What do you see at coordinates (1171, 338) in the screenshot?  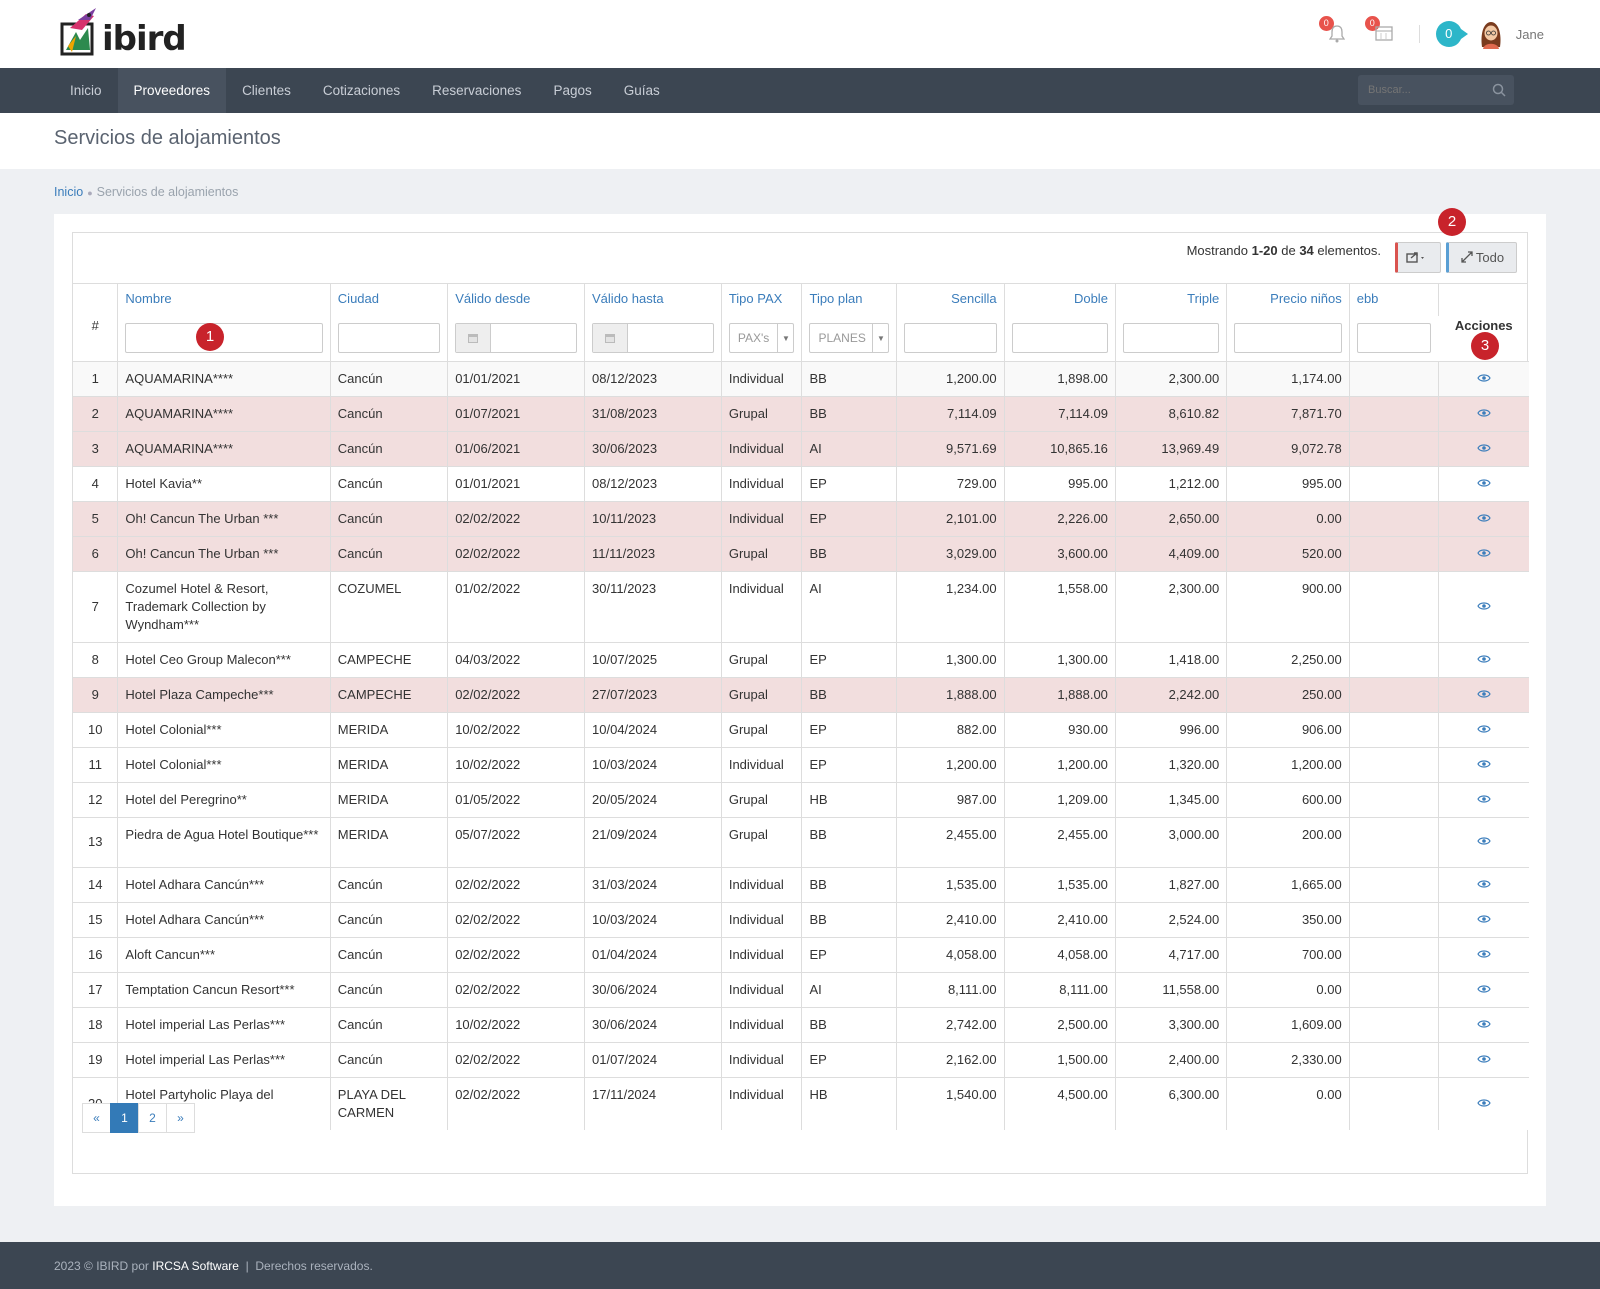 I see `filter-triple` at bounding box center [1171, 338].